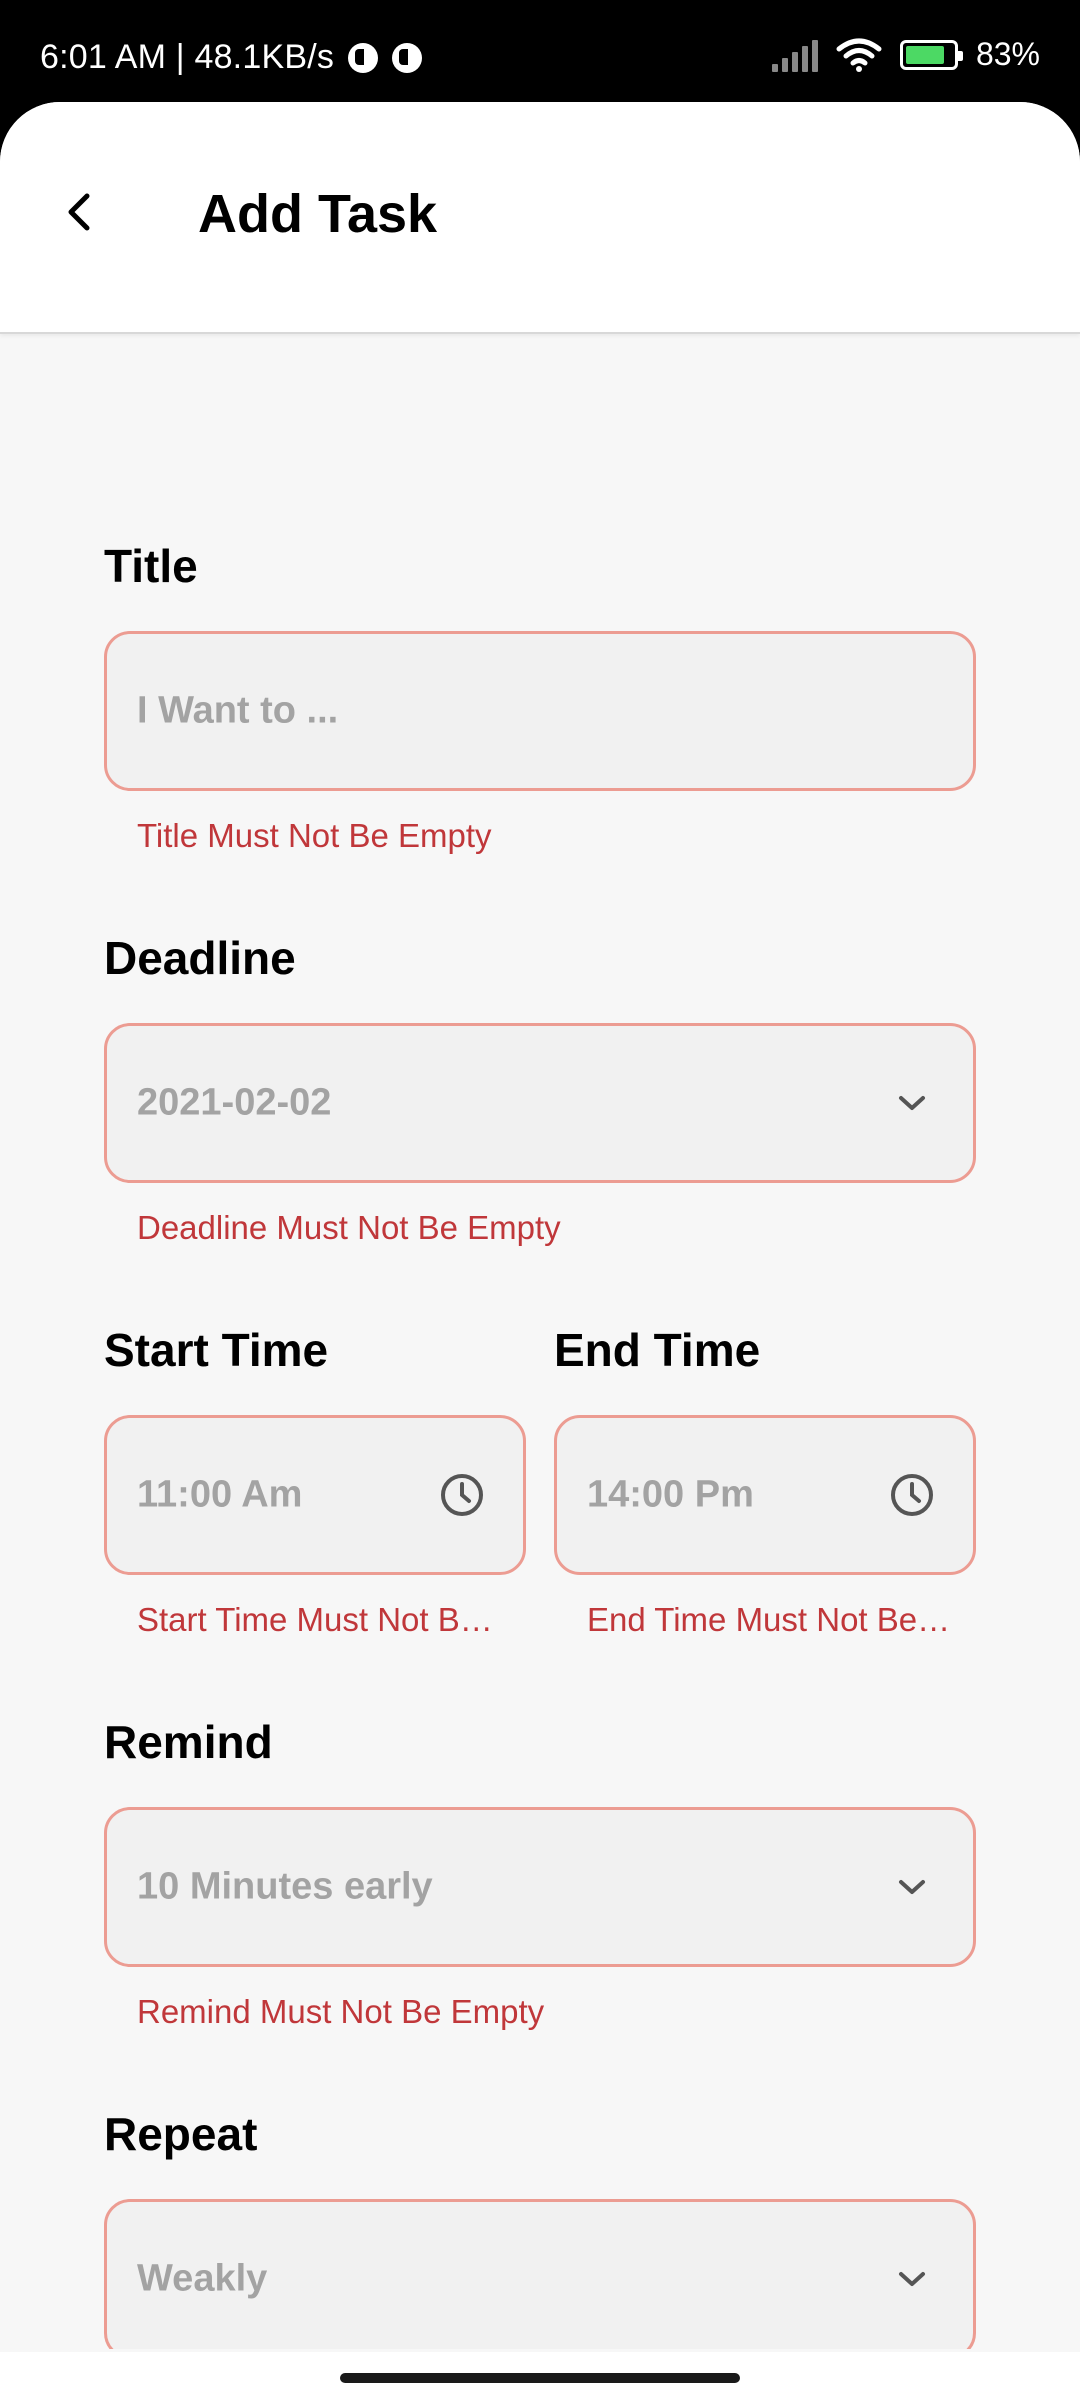  What do you see at coordinates (859, 55) in the screenshot?
I see `wifi-icon` at bounding box center [859, 55].